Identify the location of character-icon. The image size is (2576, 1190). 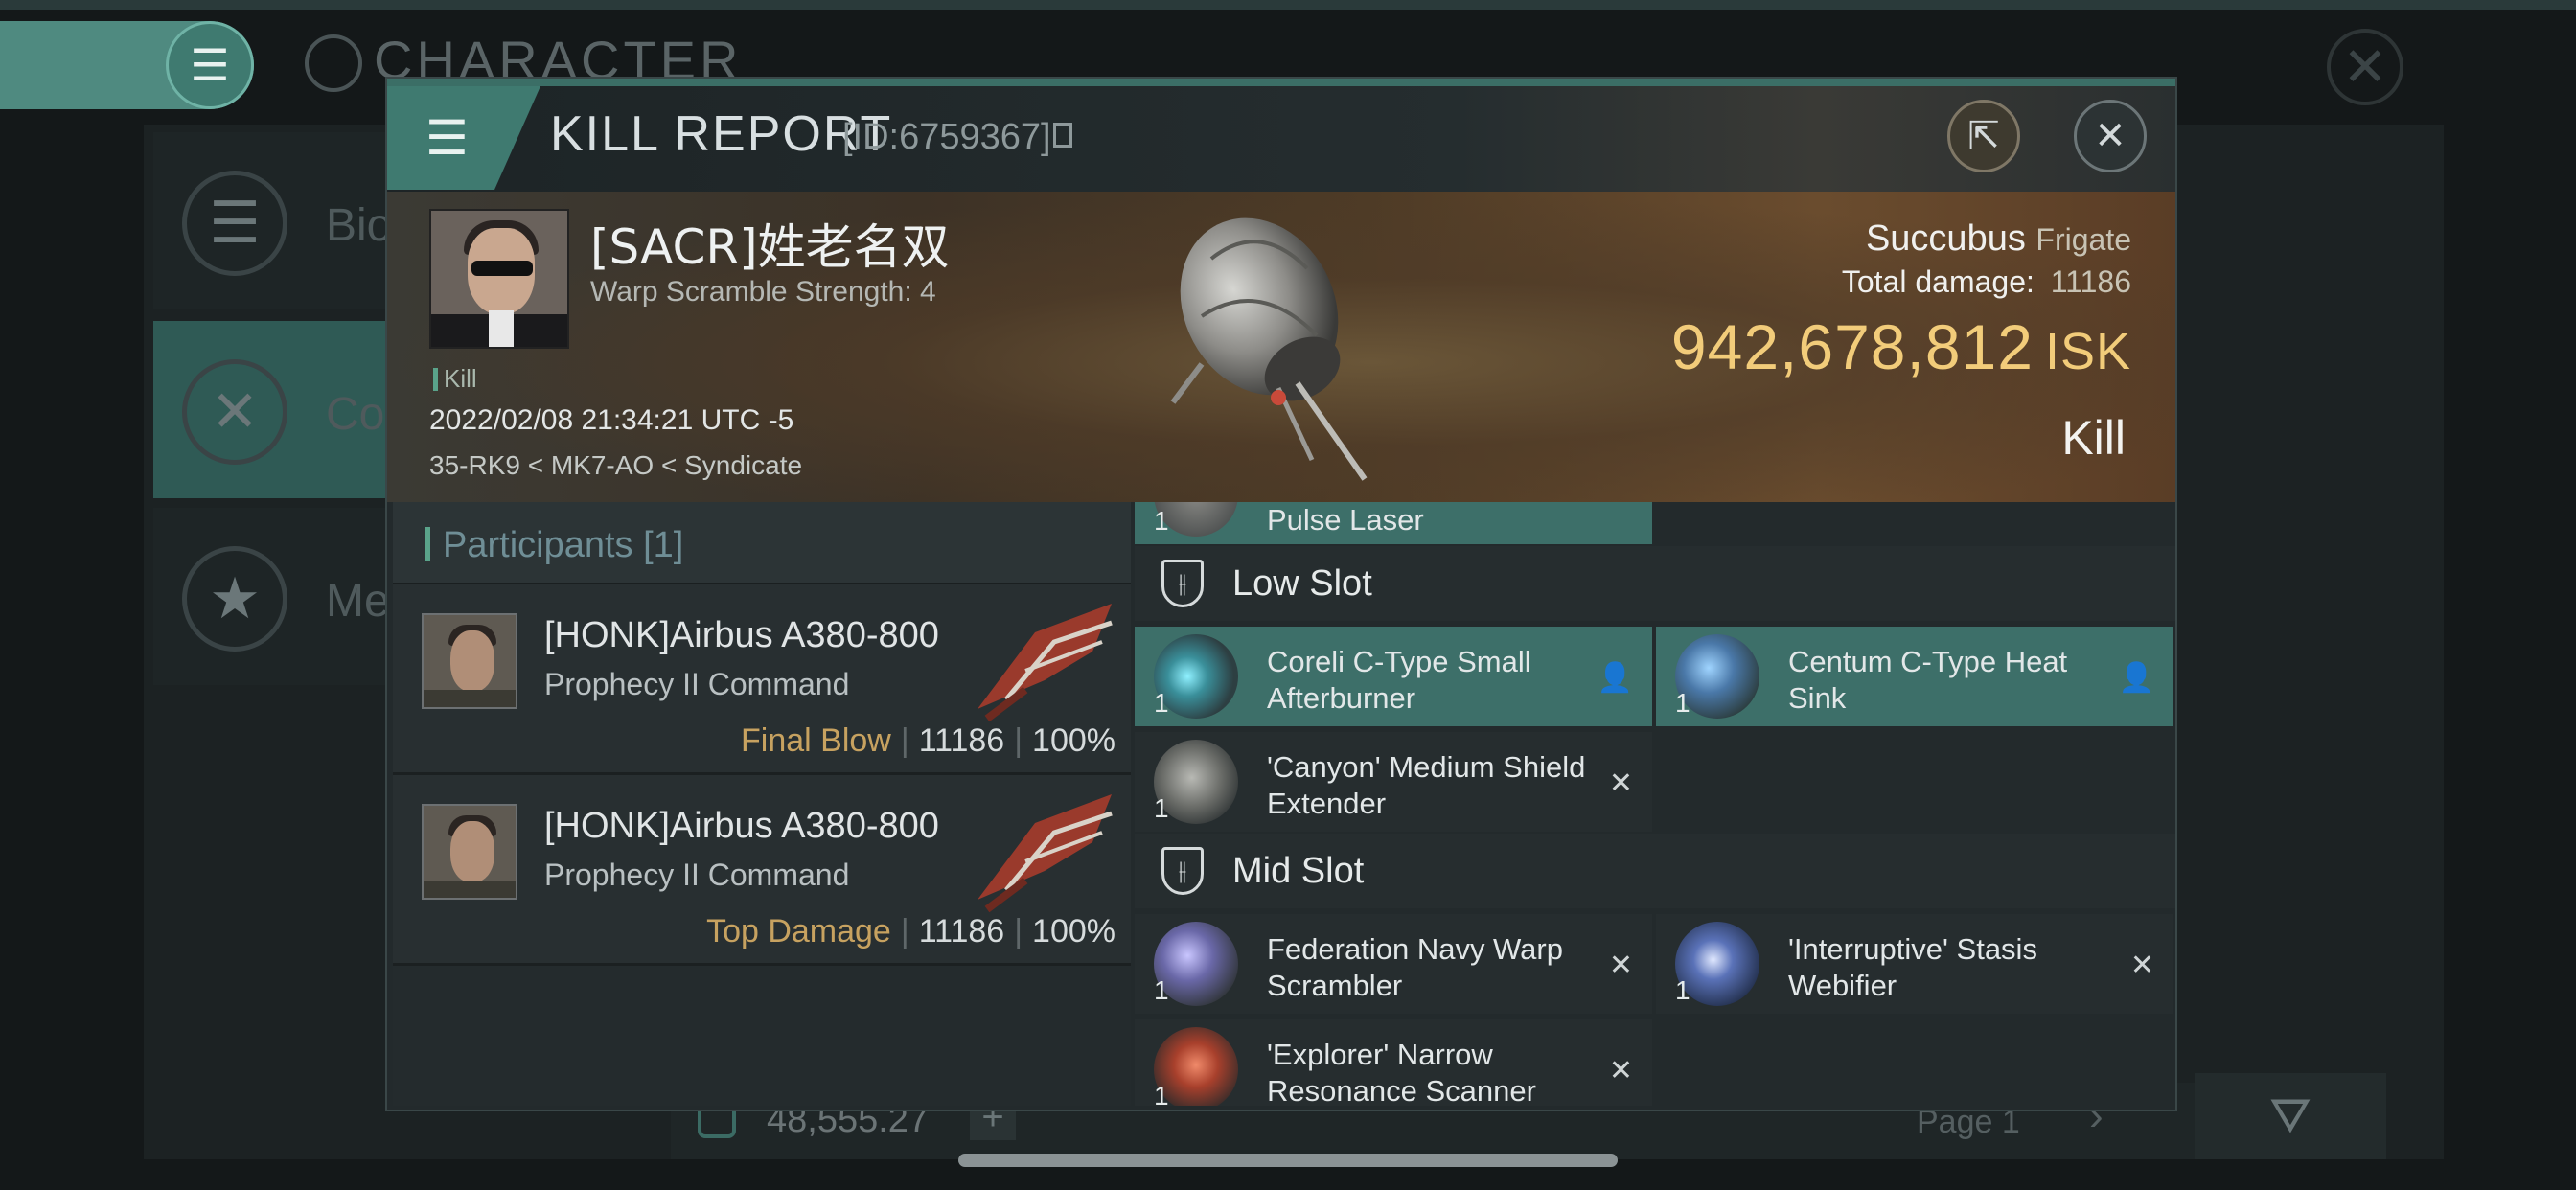
(333, 63).